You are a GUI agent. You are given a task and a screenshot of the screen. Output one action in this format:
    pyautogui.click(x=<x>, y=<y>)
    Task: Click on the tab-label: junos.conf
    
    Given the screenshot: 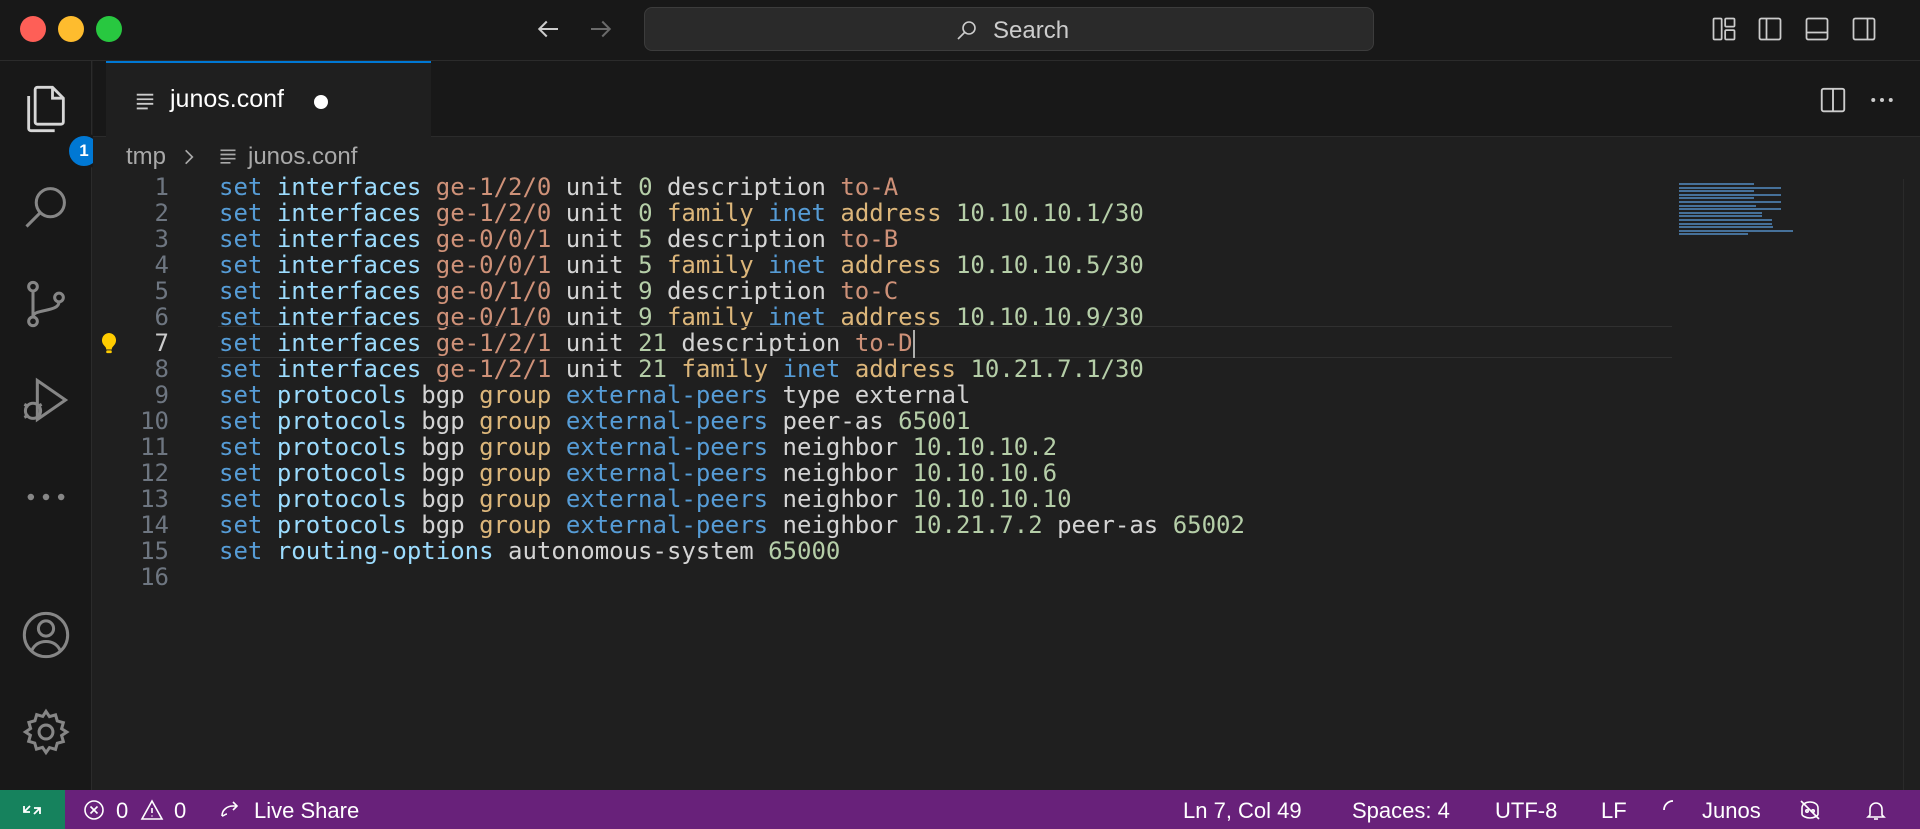 What is the action you would take?
    pyautogui.click(x=227, y=99)
    